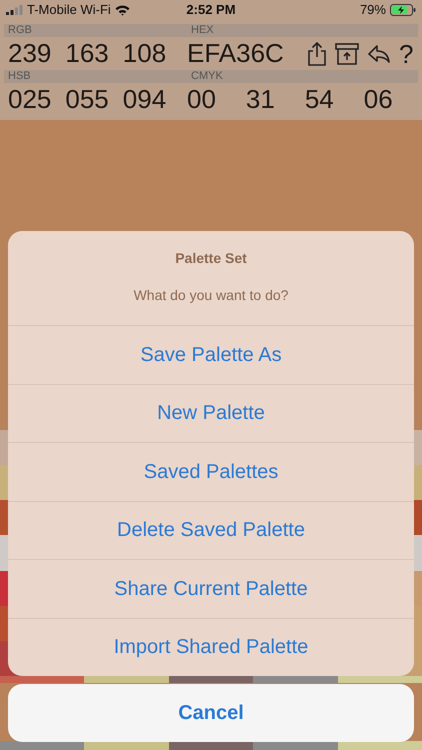 The width and height of the screenshot is (422, 750). I want to click on color-value: 055, so click(87, 99).